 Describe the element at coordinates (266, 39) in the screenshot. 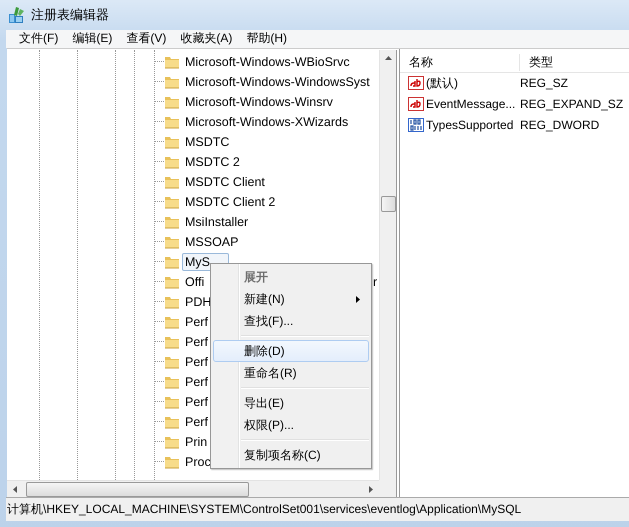

I see `menu-item: 帮助(H)` at that location.